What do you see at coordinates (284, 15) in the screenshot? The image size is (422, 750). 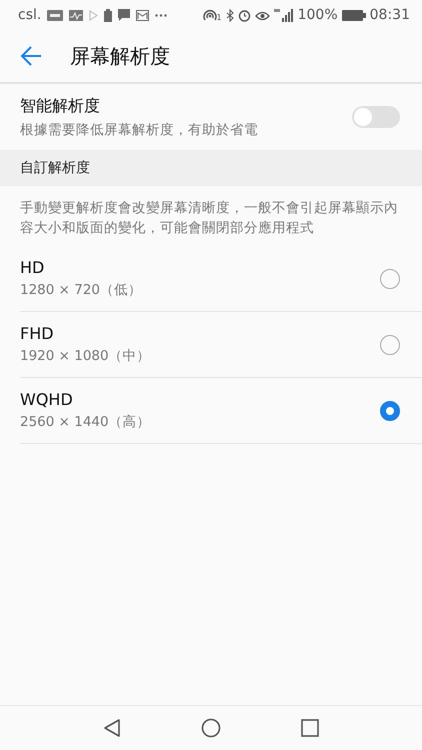 I see `signal-icon` at bounding box center [284, 15].